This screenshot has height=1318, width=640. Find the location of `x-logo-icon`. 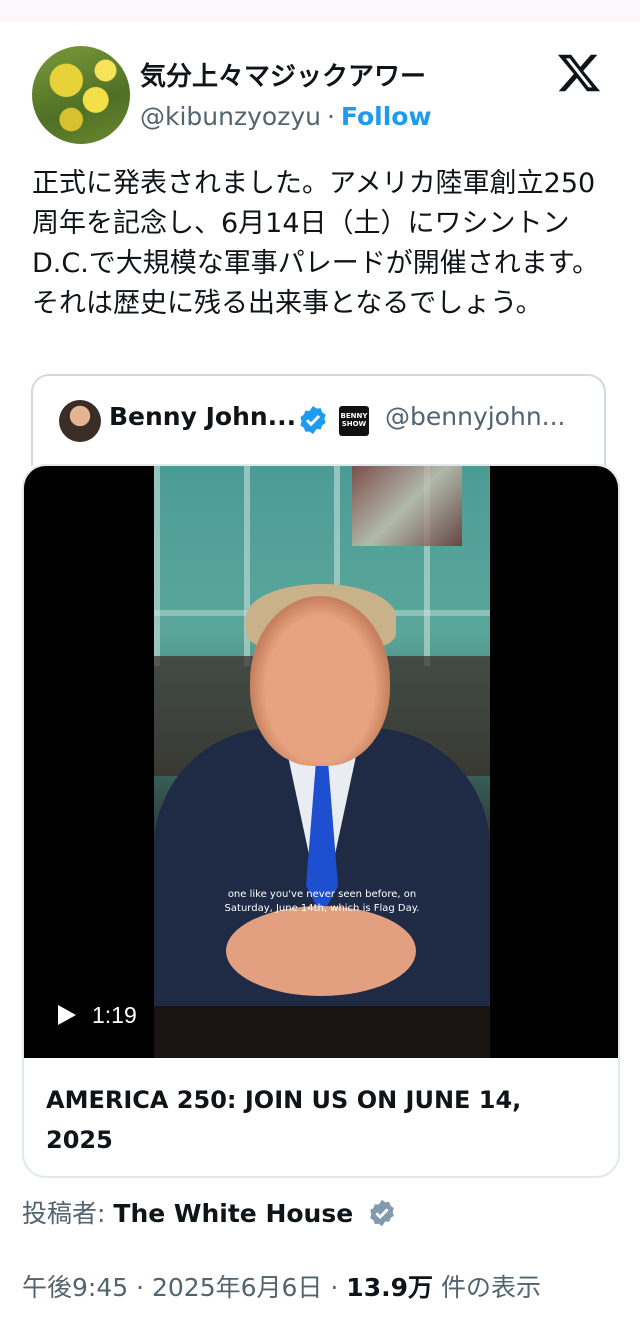

x-logo-icon is located at coordinates (579, 73).